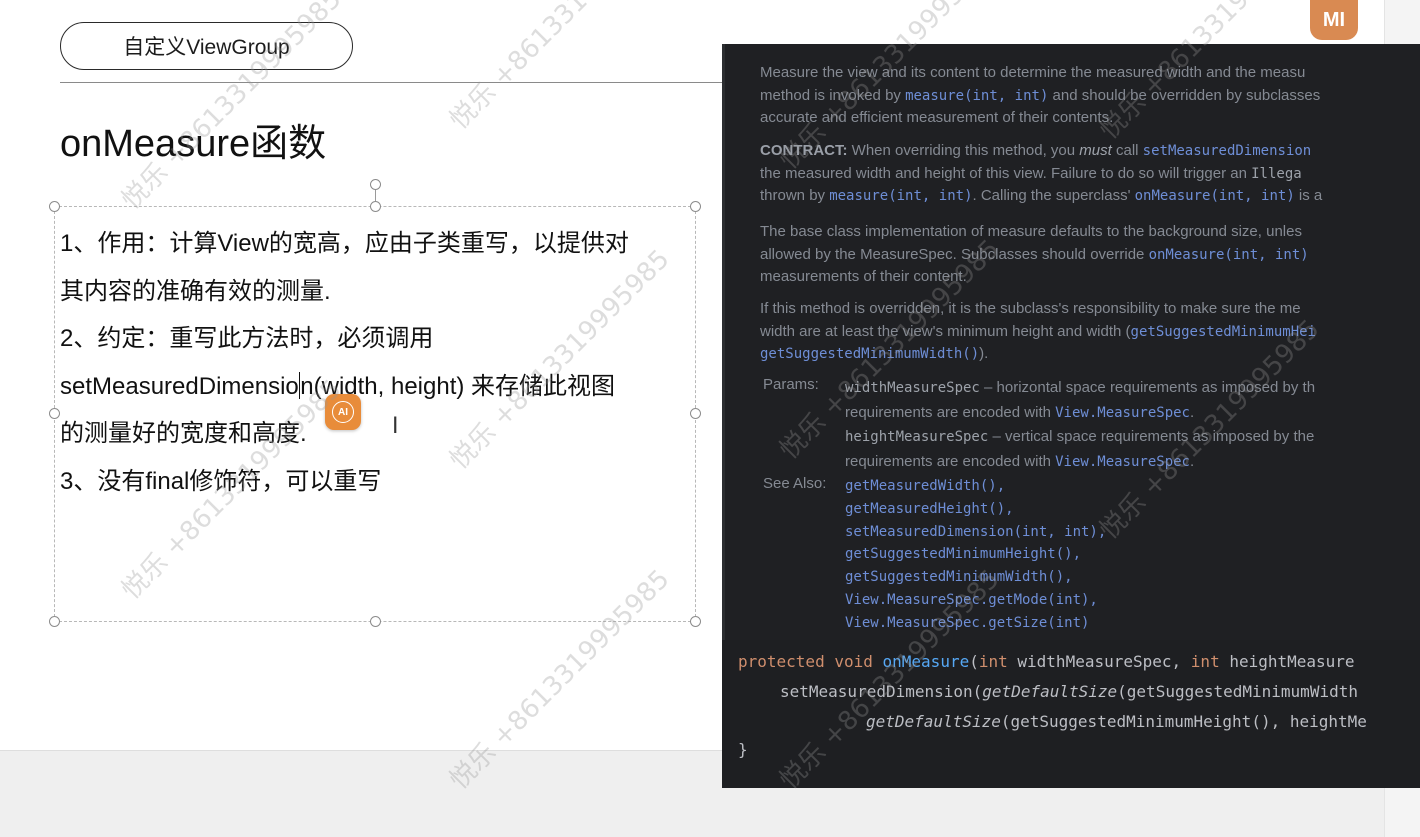 This screenshot has height=837, width=1420. Describe the element at coordinates (1095, 150) in the screenshot. I see `doc-text: must` at that location.